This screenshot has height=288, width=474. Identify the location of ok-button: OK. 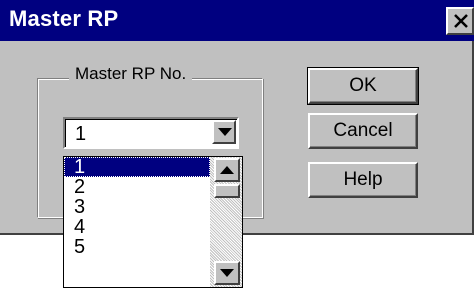
(363, 86).